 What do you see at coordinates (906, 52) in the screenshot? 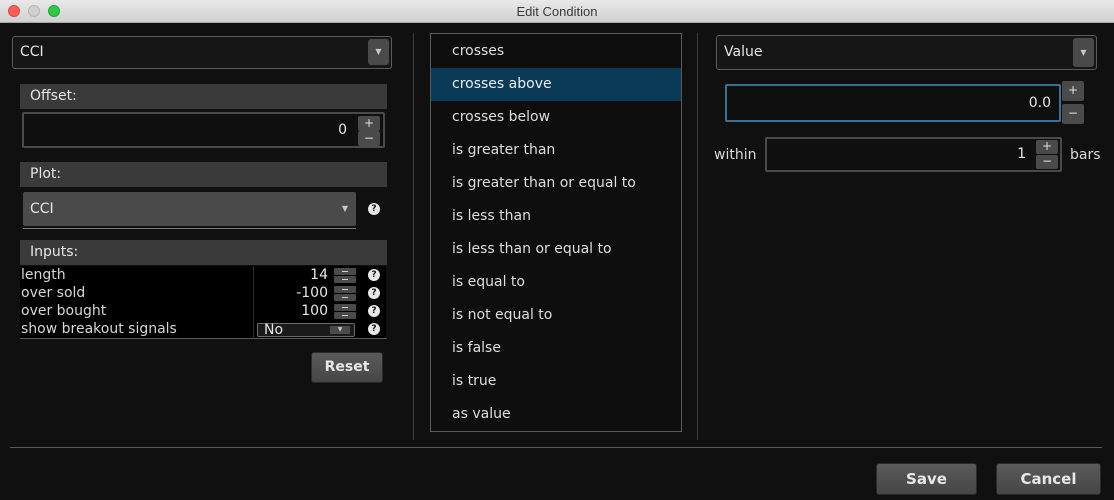
I see `target-dropdown: Value ▼` at bounding box center [906, 52].